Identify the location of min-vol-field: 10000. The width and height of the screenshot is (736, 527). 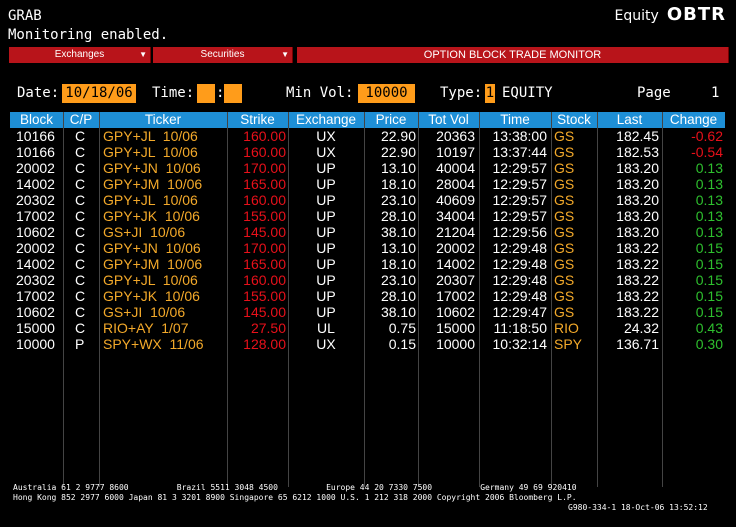
(386, 93).